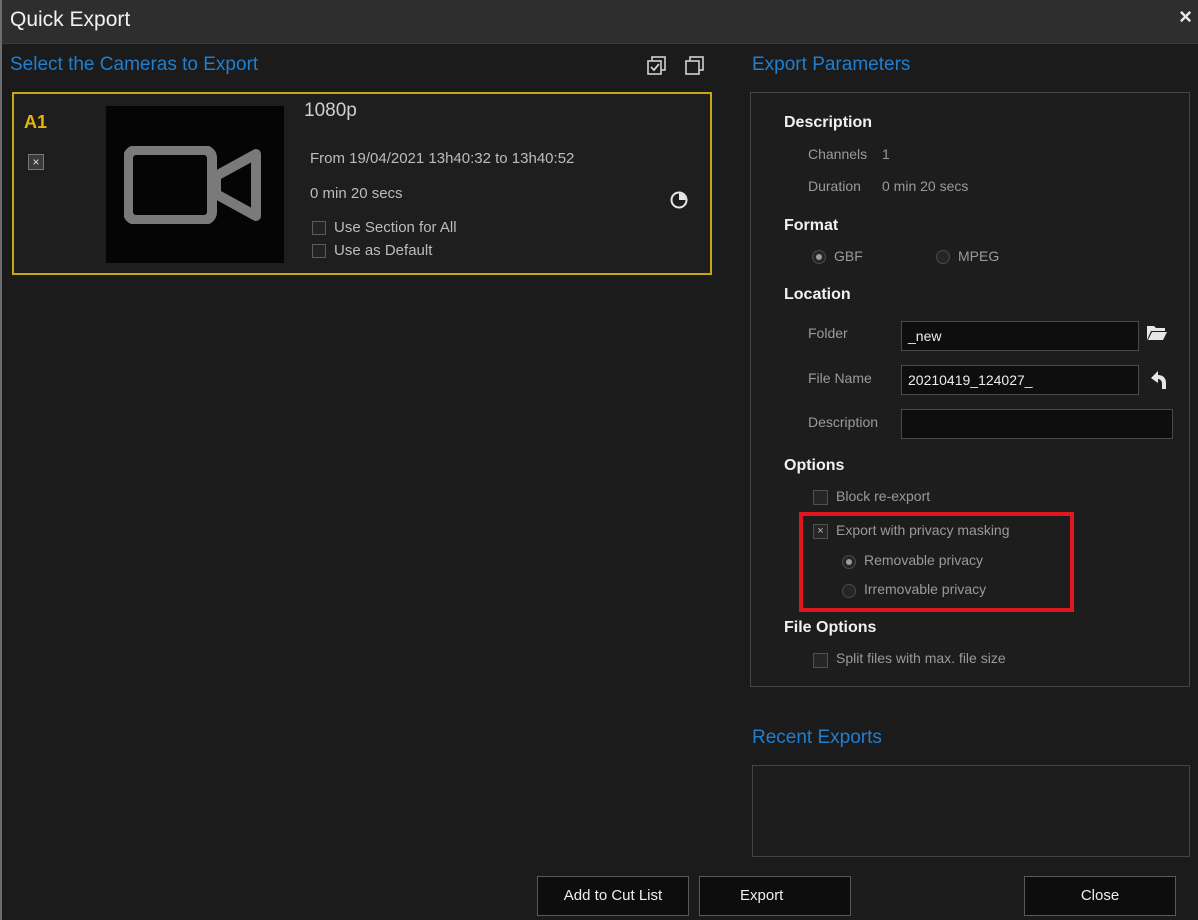 Image resolution: width=1198 pixels, height=920 pixels. What do you see at coordinates (921, 658) in the screenshot?
I see `split-files-label: Split files with max. file size` at bounding box center [921, 658].